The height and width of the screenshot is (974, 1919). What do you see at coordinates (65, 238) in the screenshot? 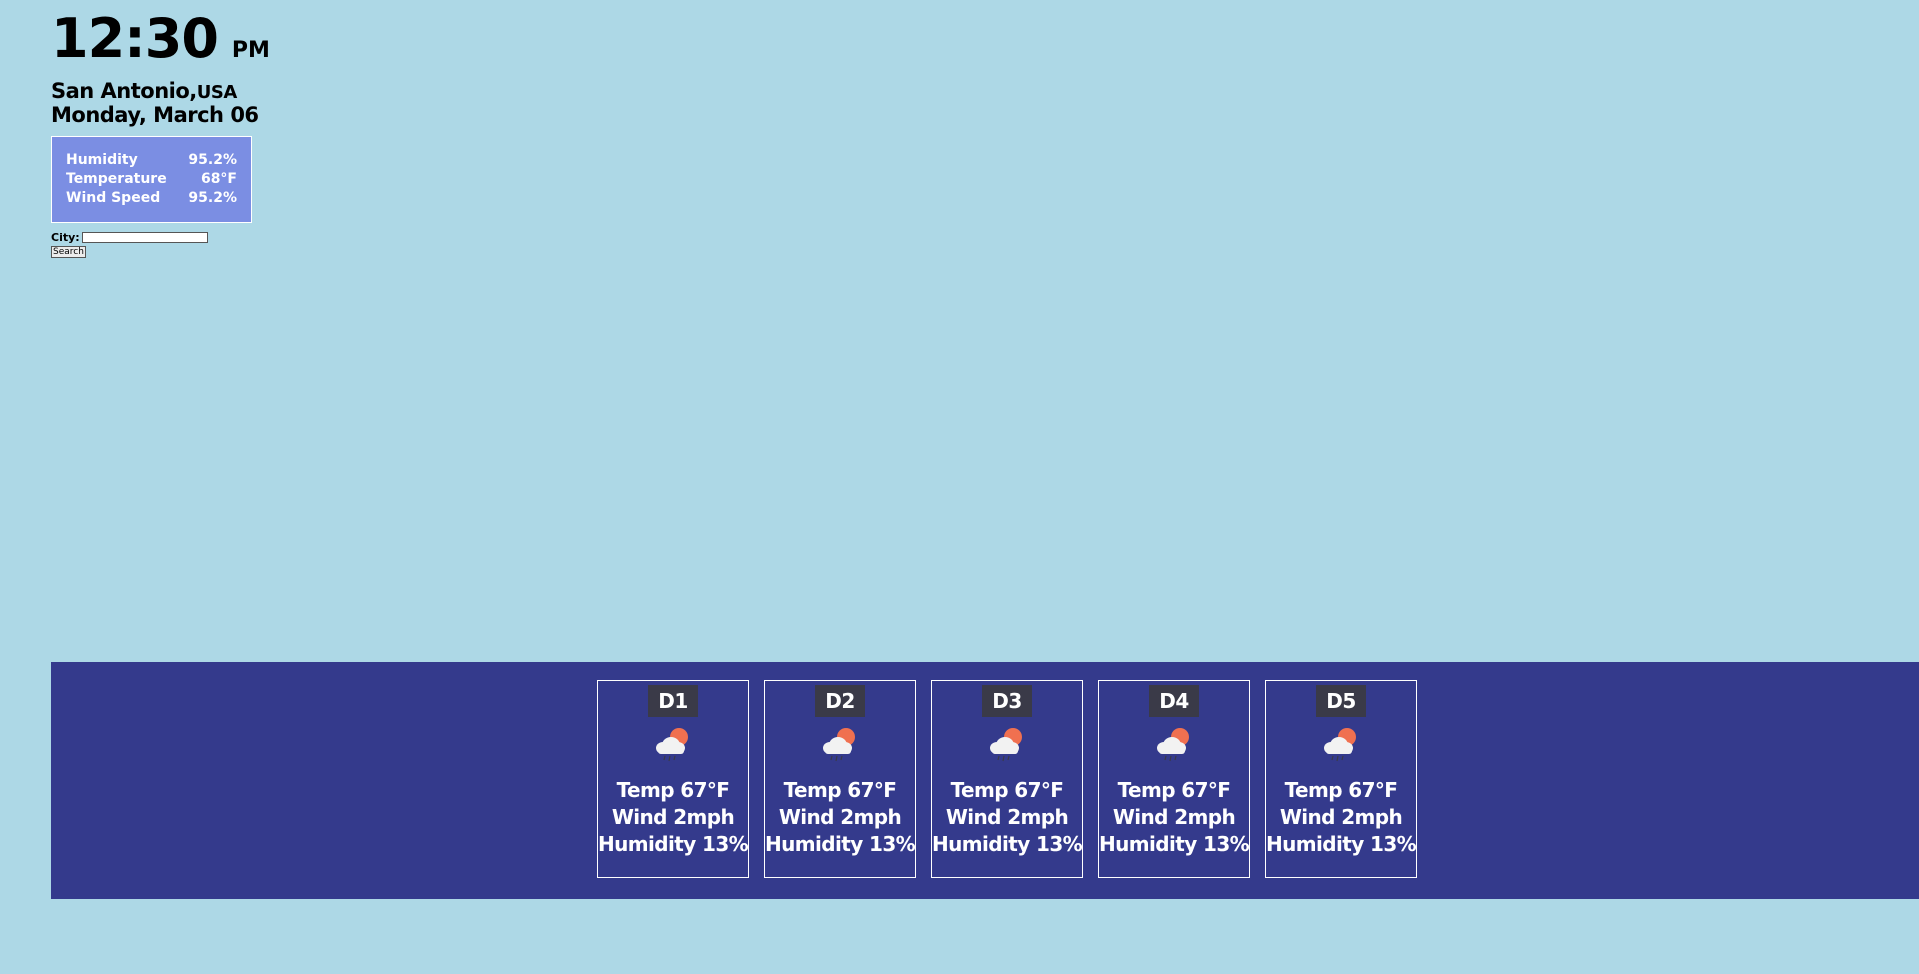
I see `city-label: City:` at bounding box center [65, 238].